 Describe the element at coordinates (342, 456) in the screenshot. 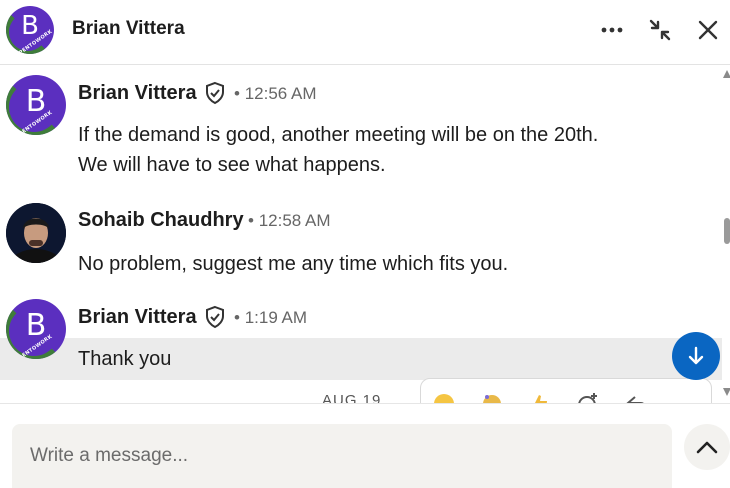

I see `message-input` at that location.